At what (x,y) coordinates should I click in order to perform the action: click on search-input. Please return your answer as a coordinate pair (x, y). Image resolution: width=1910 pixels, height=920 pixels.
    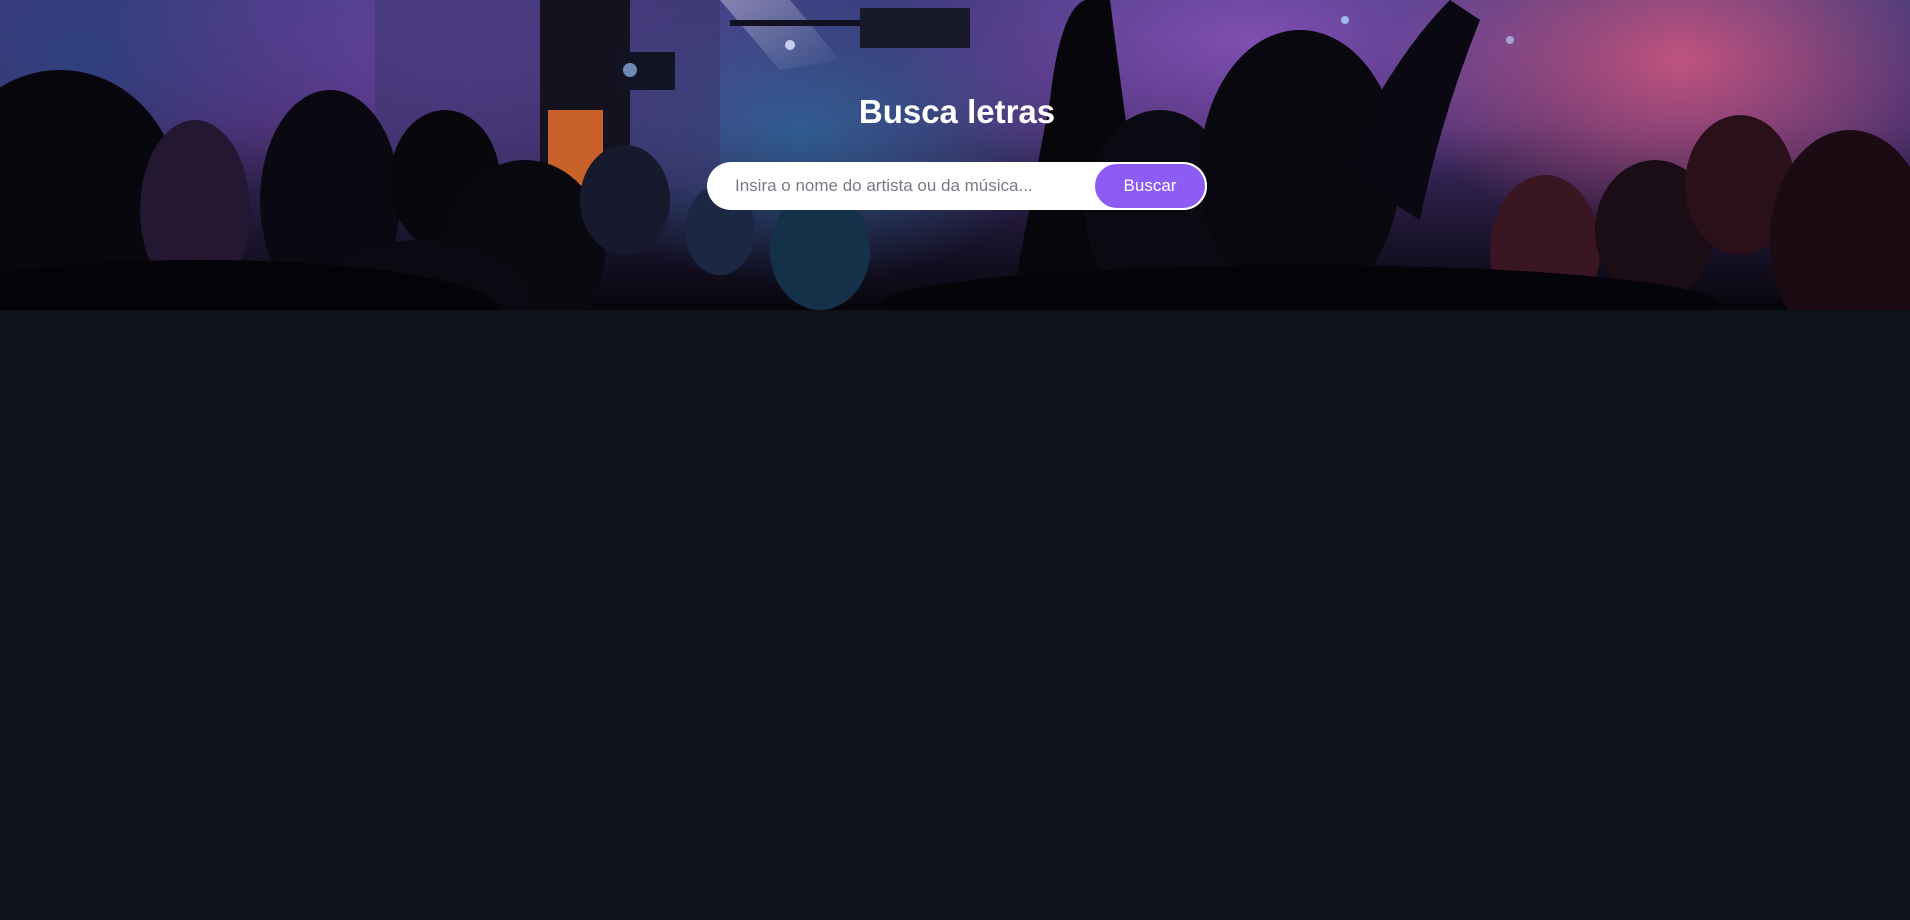
    Looking at the image, I should click on (910, 186).